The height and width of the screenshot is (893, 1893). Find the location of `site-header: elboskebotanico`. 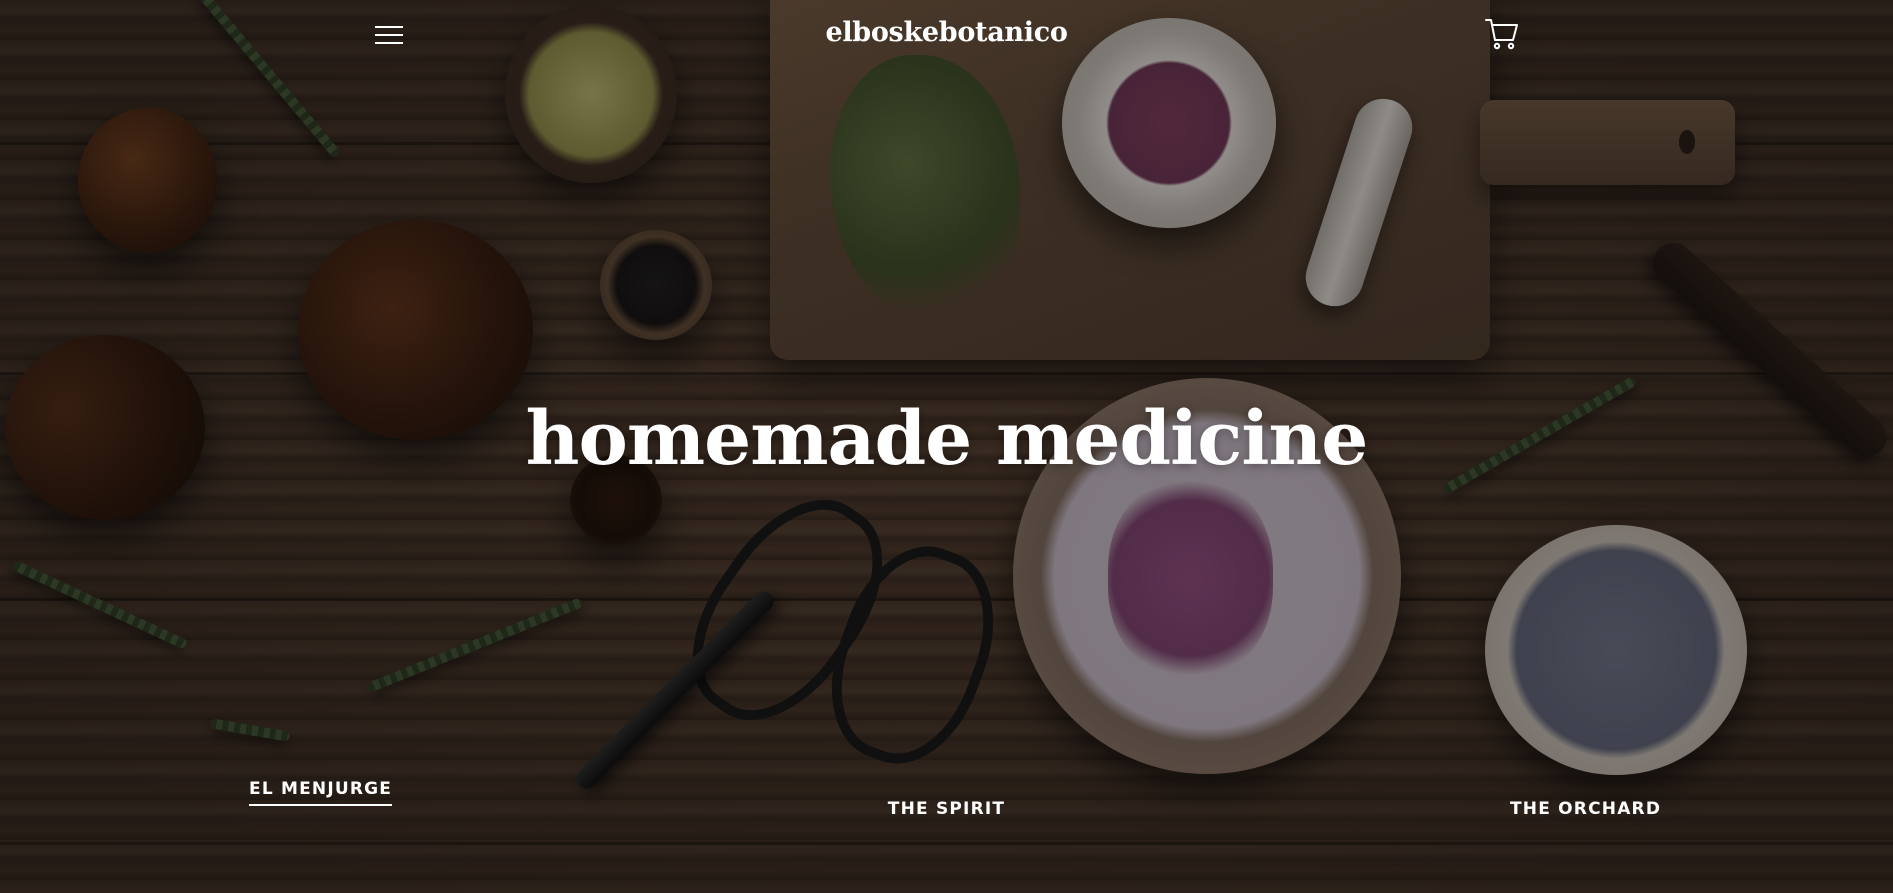

site-header: elboskebotanico is located at coordinates (946, 36).